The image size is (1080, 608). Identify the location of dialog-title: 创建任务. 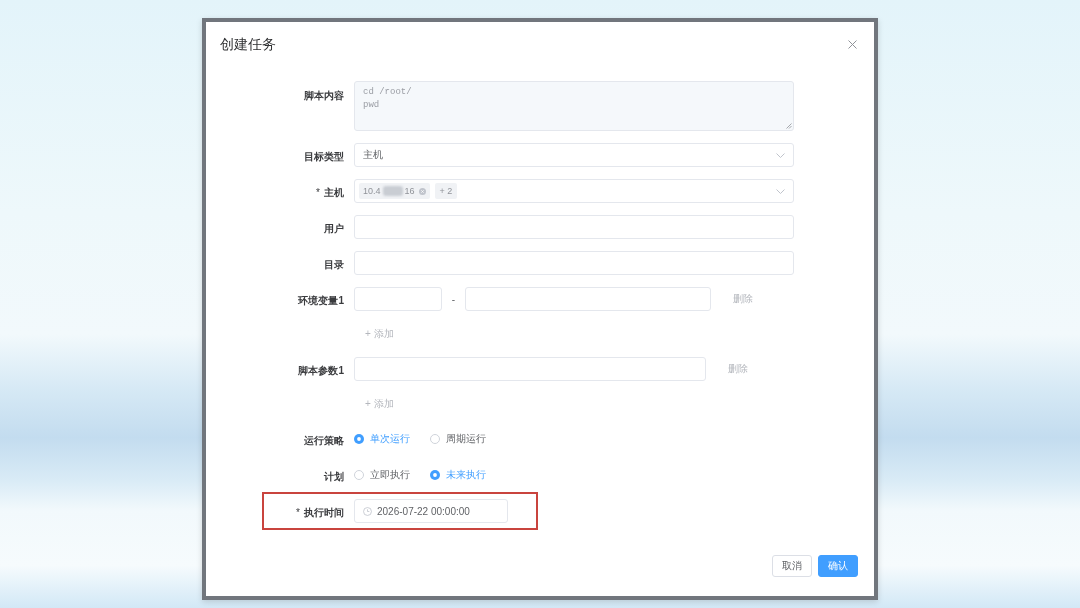
(248, 44).